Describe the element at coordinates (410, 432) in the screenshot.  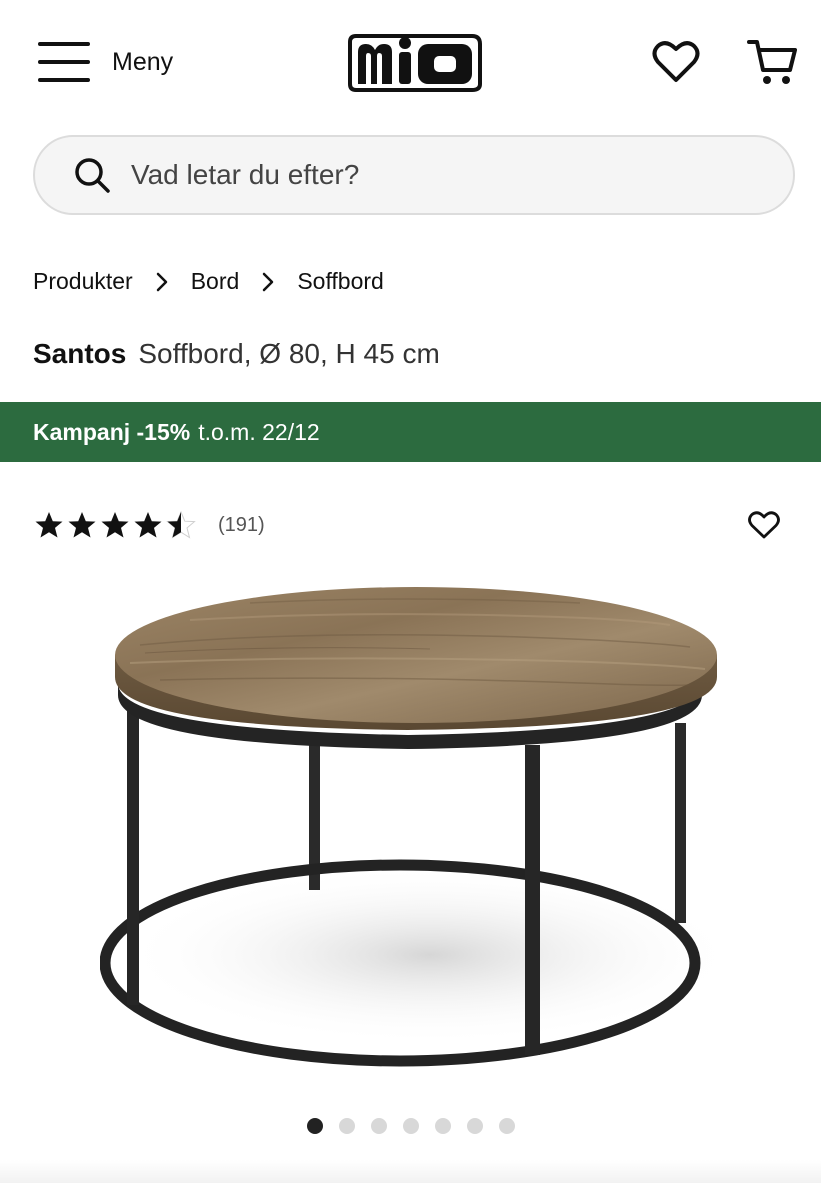
I see `campaign-banner: Kampanj -15% t.o.m. 22/12` at that location.